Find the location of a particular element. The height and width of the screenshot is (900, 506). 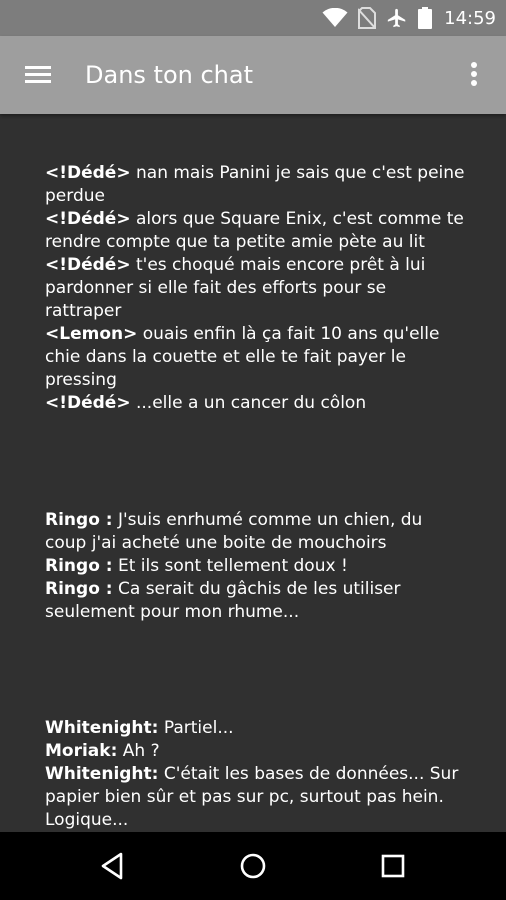

back-button is located at coordinates (113, 866).